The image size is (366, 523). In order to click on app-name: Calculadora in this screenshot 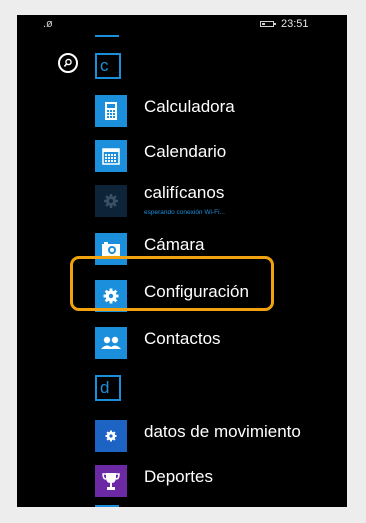, I will do `click(189, 106)`.